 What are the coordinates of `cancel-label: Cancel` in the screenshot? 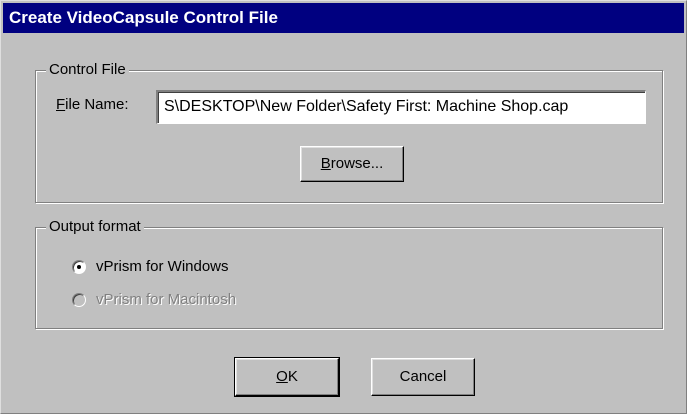 It's located at (423, 376).